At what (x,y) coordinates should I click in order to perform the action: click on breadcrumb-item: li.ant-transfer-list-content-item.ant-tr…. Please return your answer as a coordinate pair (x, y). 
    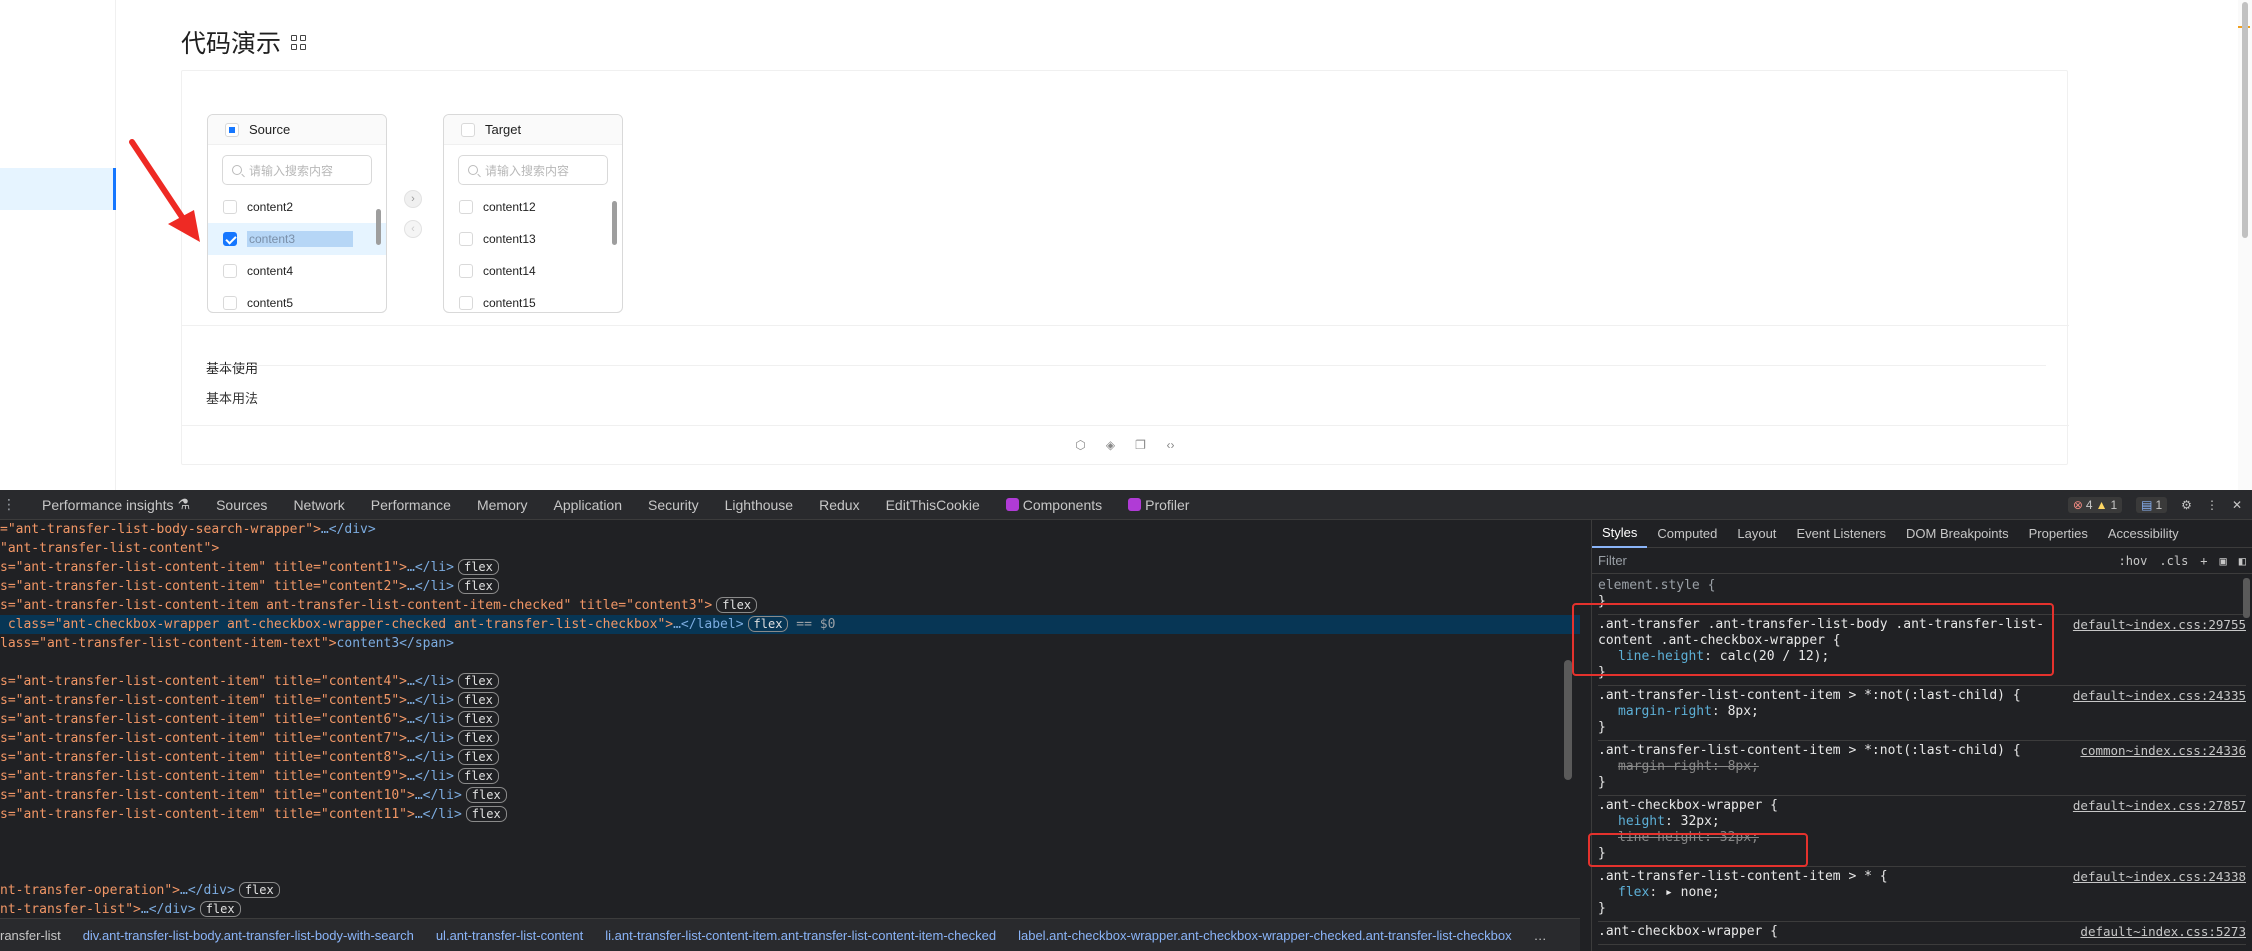
    Looking at the image, I should click on (800, 935).